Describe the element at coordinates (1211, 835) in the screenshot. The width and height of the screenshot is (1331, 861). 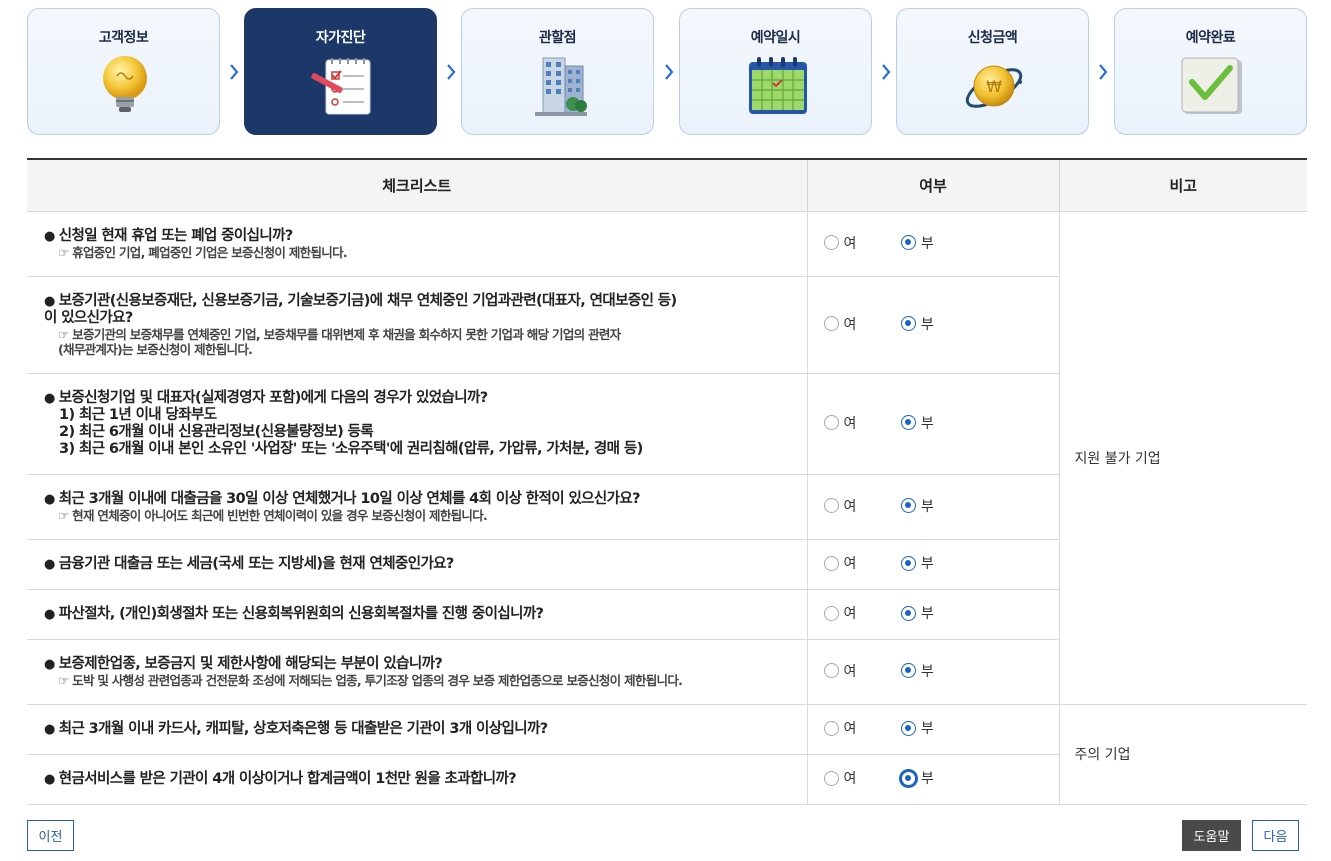
I see `help-button: 도움말` at that location.